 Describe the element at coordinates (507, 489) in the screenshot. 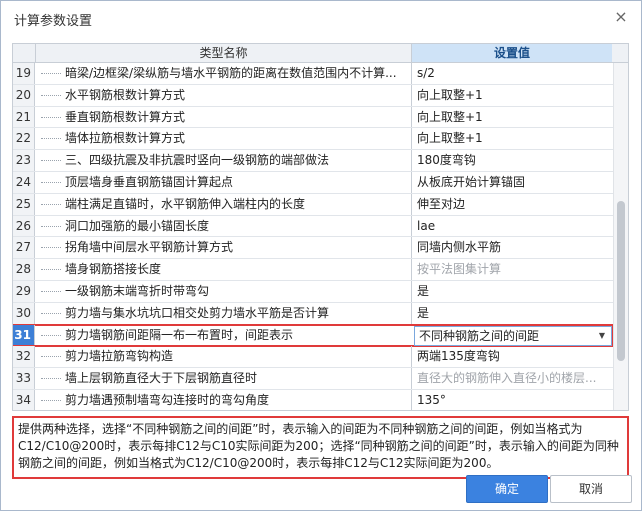

I see `ok-button: 确定` at that location.